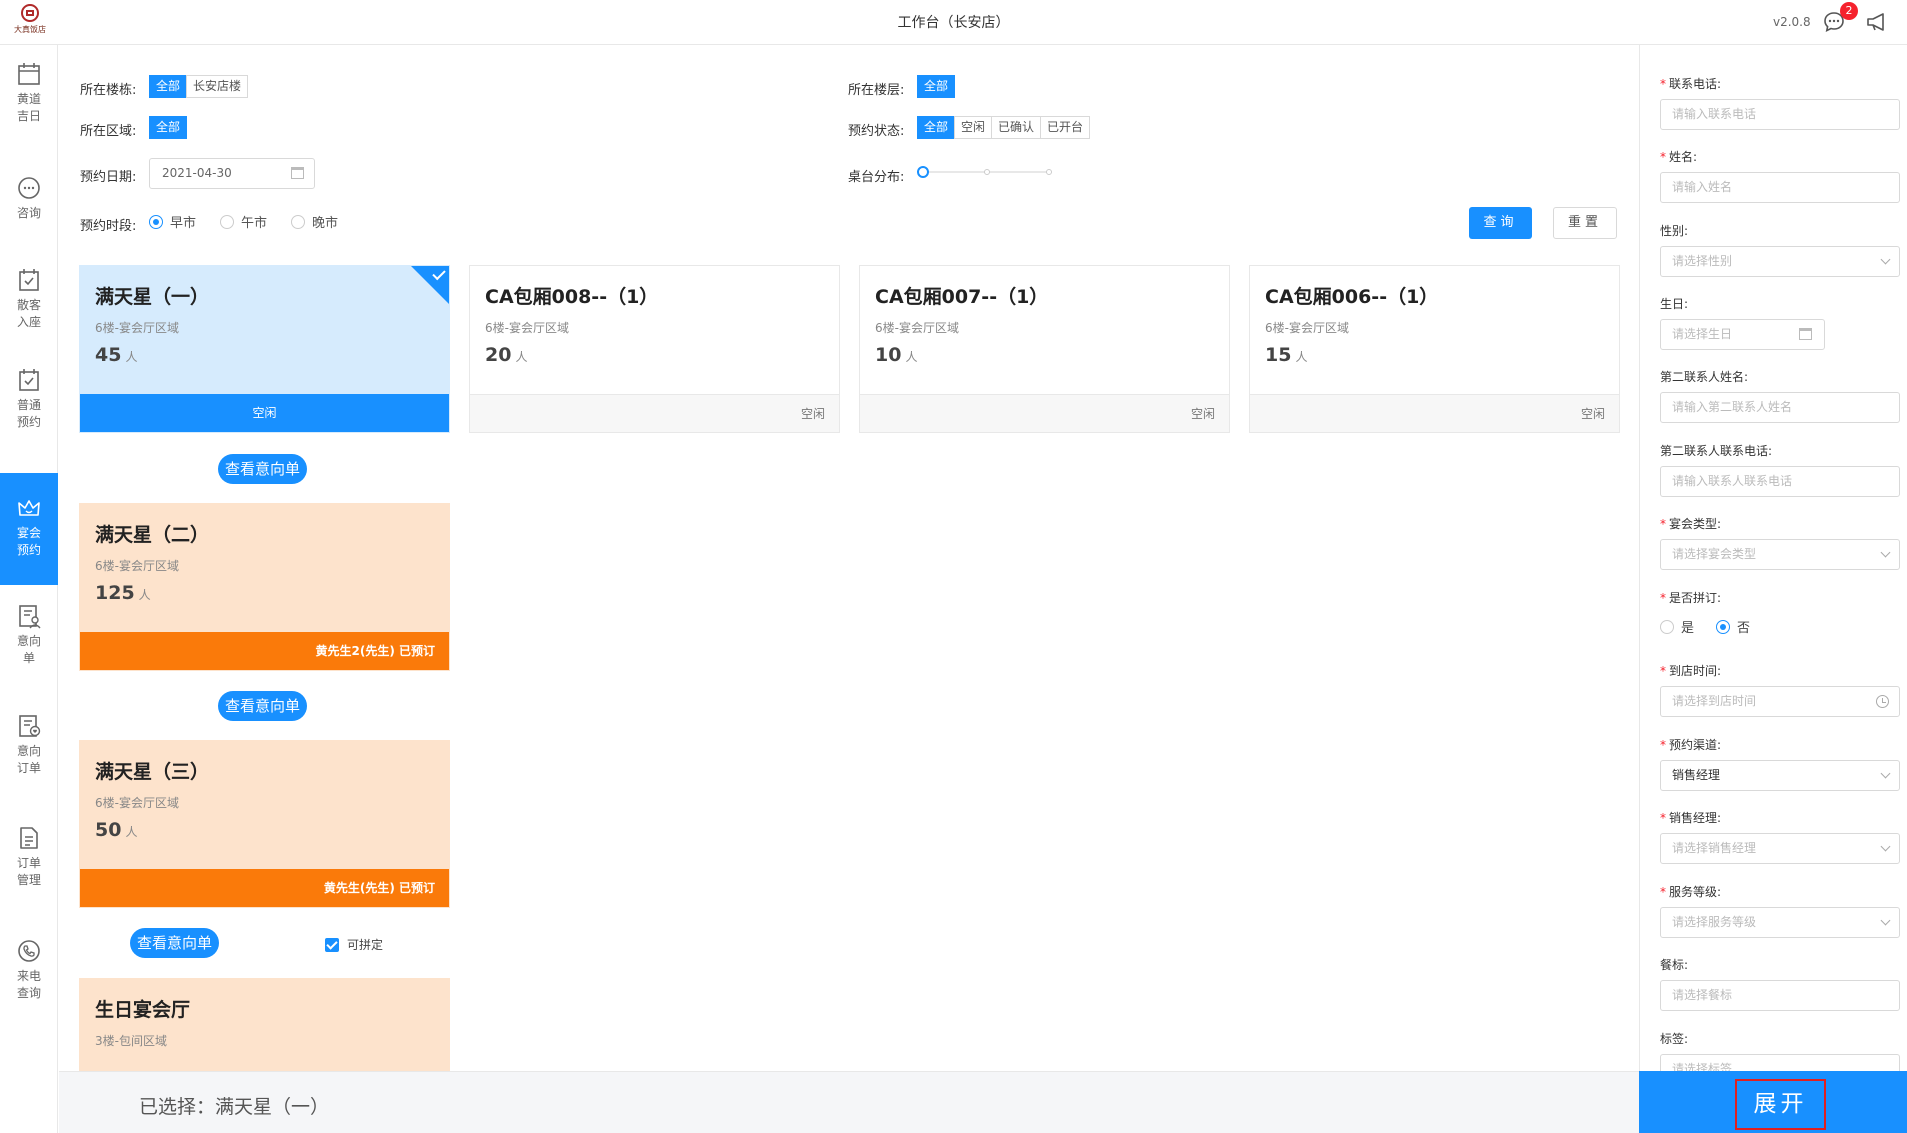 The image size is (1907, 1133). What do you see at coordinates (172, 221) in the screenshot?
I see `period-option-morning: 早市` at bounding box center [172, 221].